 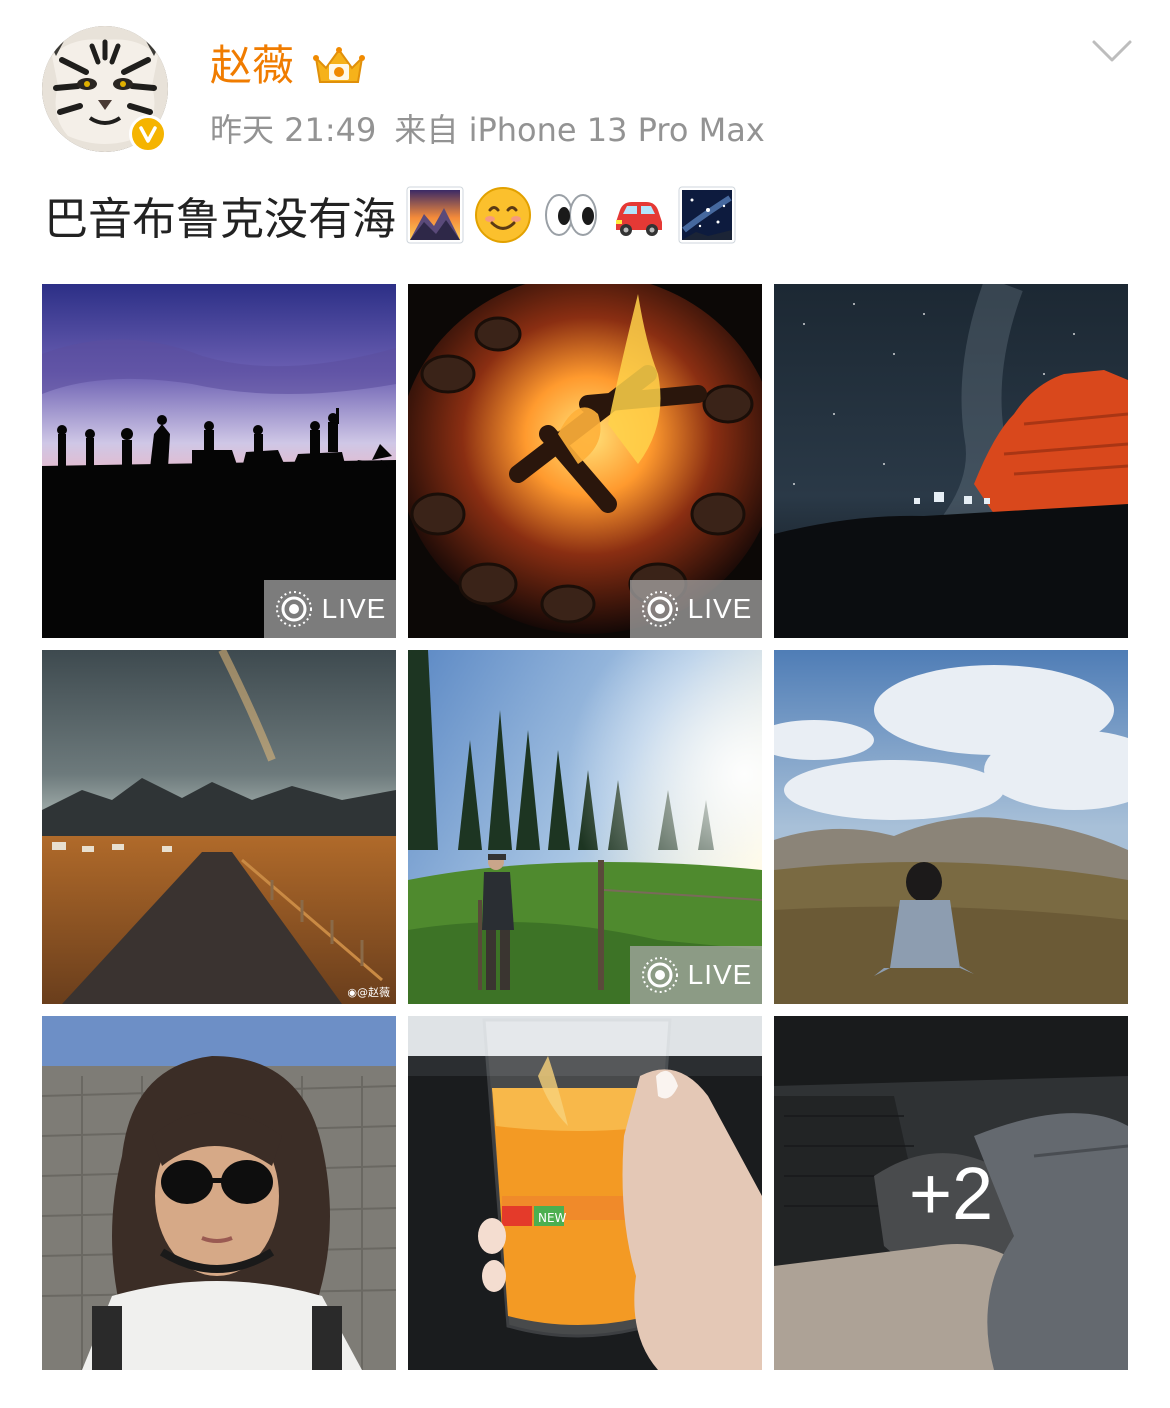 I want to click on red-car-emoji-icon, so click(x=639, y=215).